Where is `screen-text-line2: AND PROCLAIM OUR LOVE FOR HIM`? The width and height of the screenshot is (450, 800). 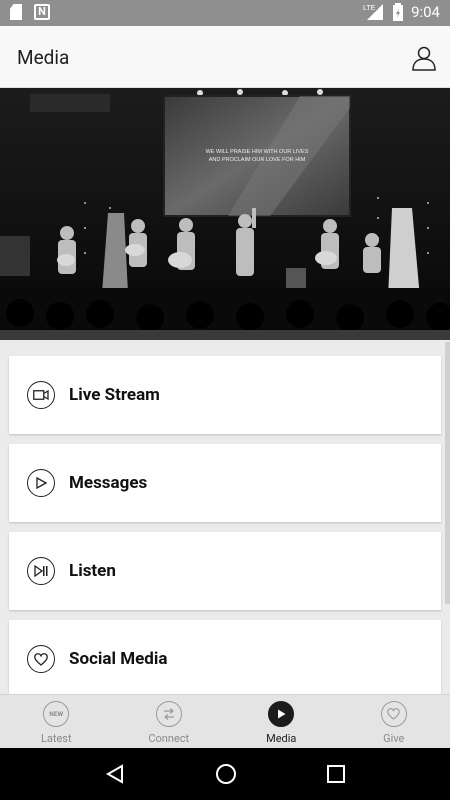 screen-text-line2: AND PROCLAIM OUR LOVE FOR HIM is located at coordinates (257, 160).